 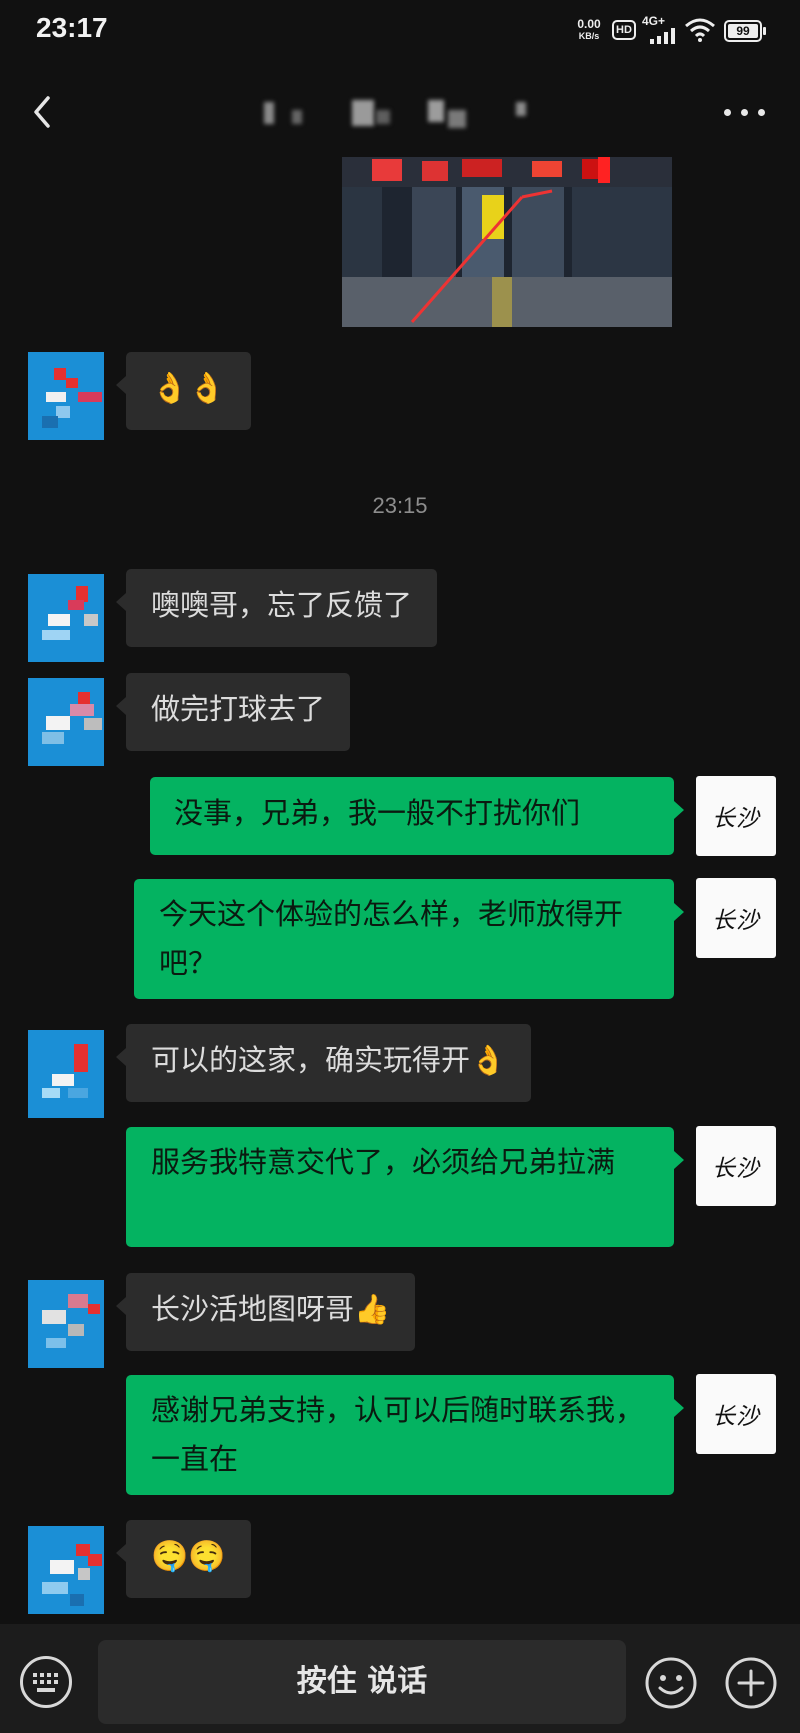 I want to click on battery-icon: 99, so click(x=745, y=31).